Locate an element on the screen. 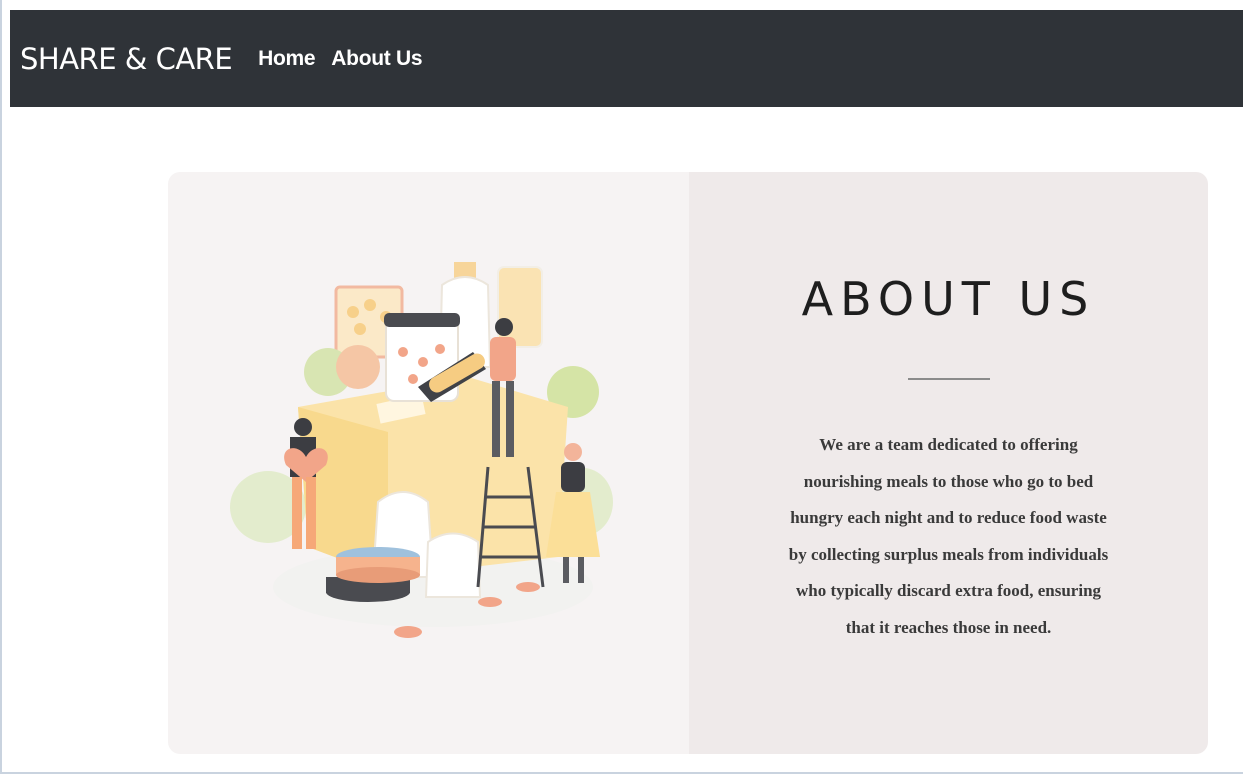 The height and width of the screenshot is (774, 1243). nav-link-about-us: About Us is located at coordinates (376, 59).